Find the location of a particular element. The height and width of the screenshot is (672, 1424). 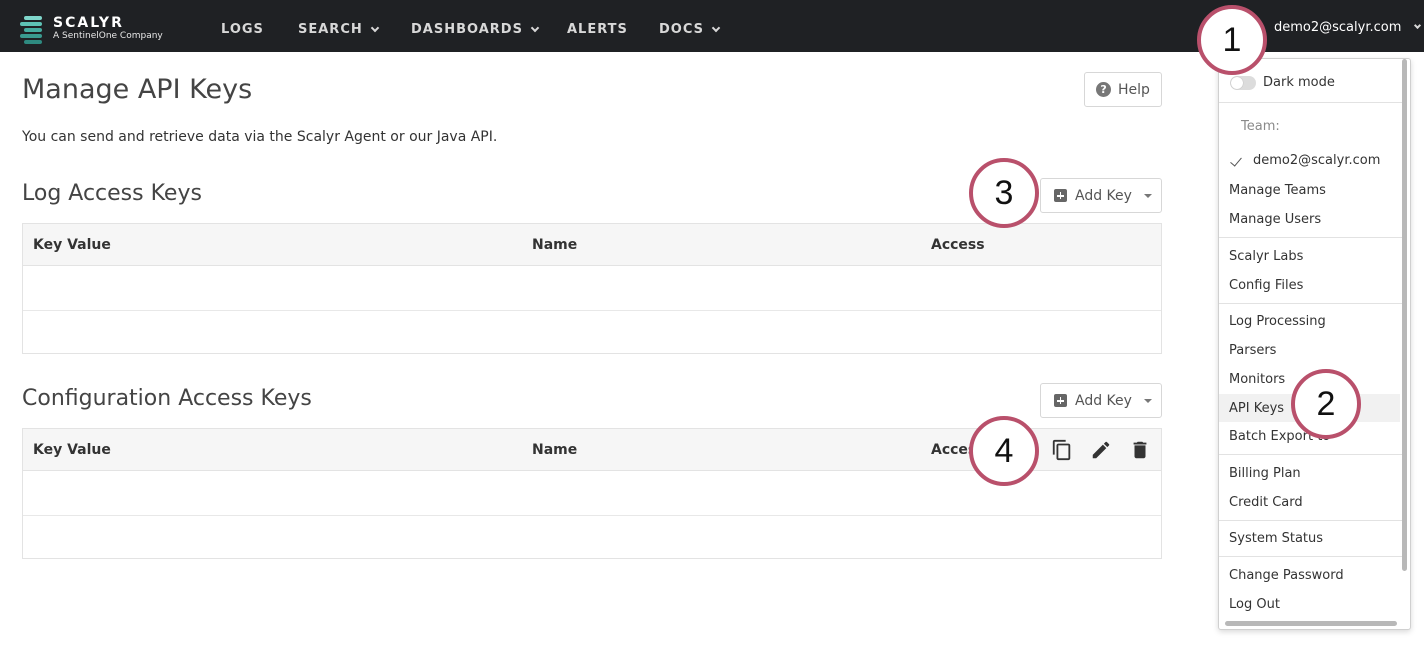

menu-item-credit-card: Credit Card is located at coordinates (1266, 502).